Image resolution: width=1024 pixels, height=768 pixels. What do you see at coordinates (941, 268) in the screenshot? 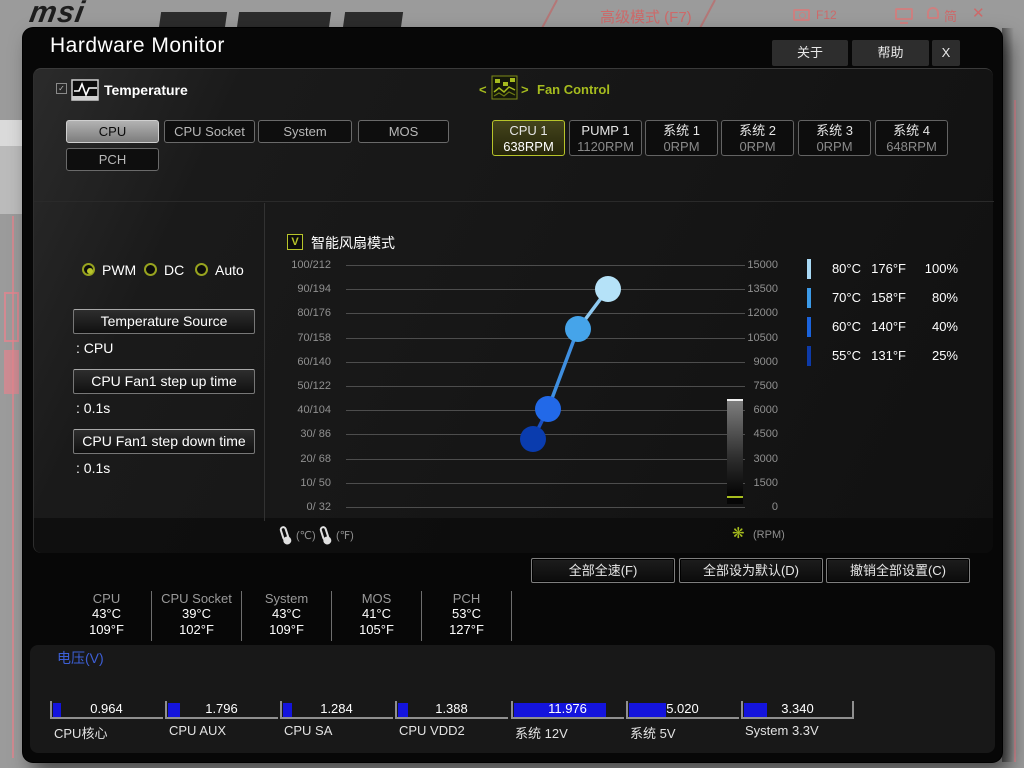
I see `legend-percent: 100%` at bounding box center [941, 268].